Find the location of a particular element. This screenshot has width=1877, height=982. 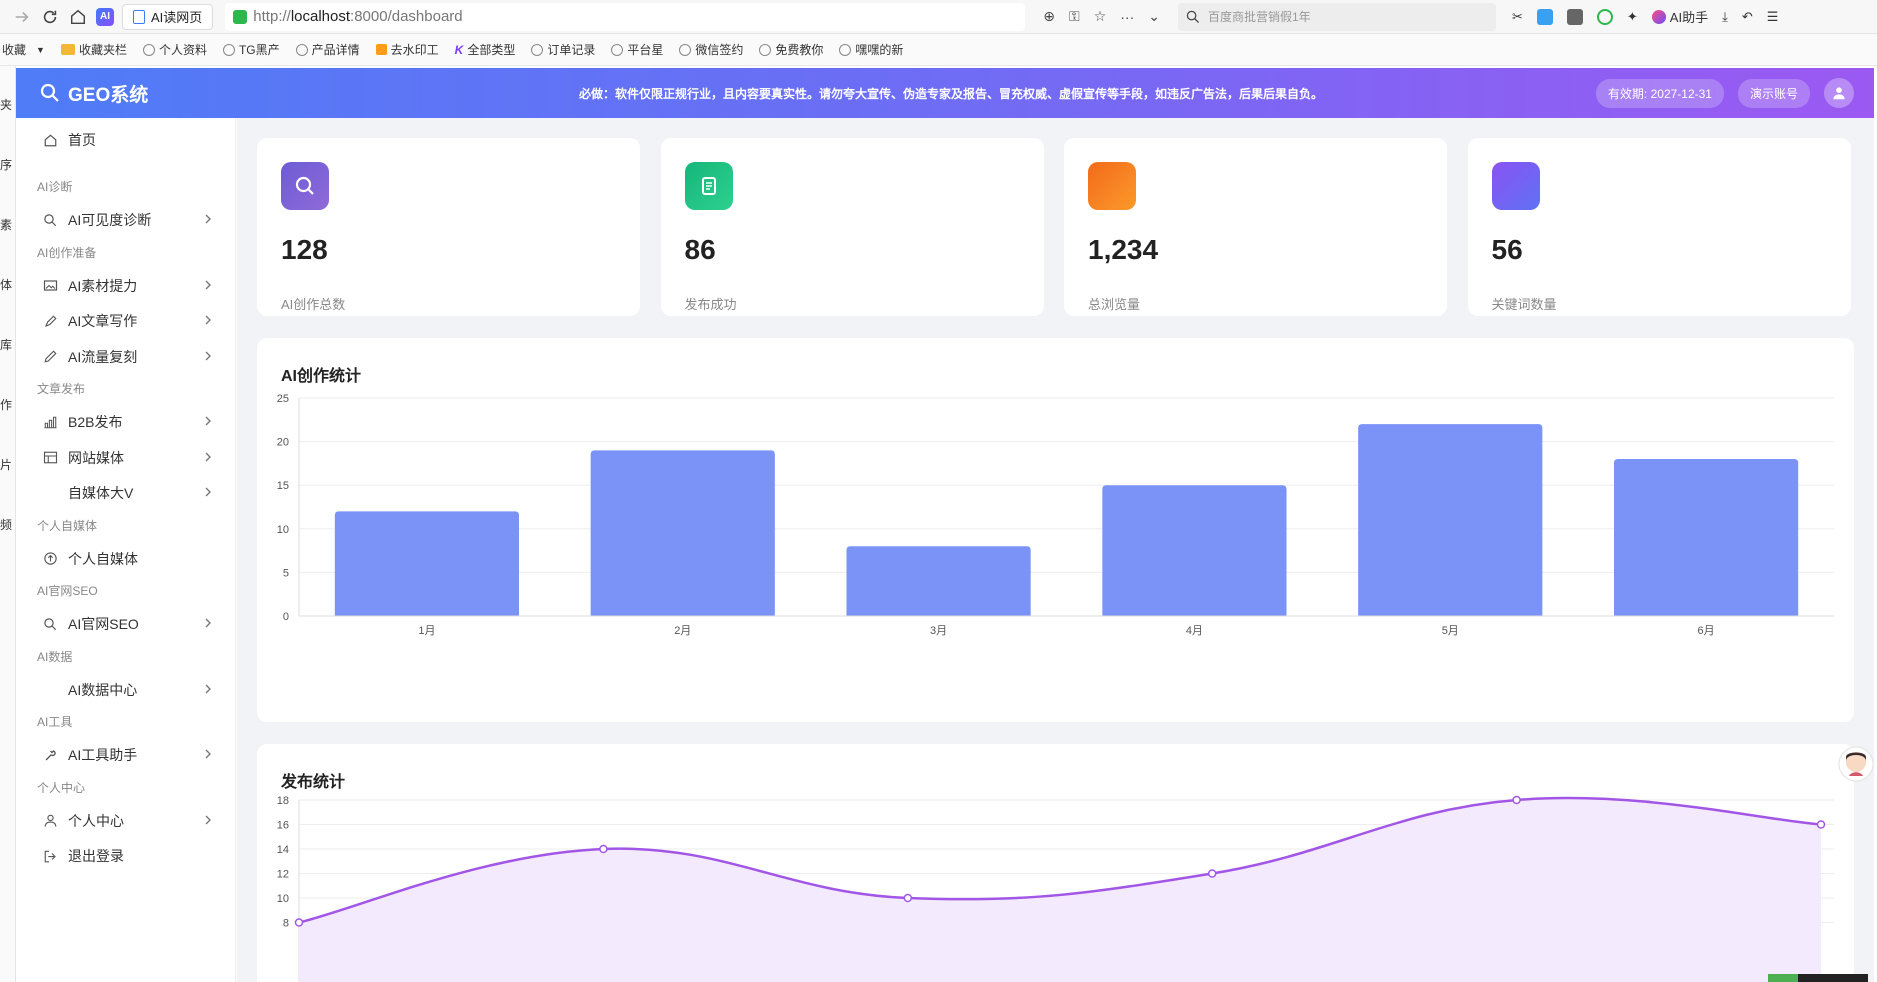

scissors-icon: ✂ is located at coordinates (1517, 17).